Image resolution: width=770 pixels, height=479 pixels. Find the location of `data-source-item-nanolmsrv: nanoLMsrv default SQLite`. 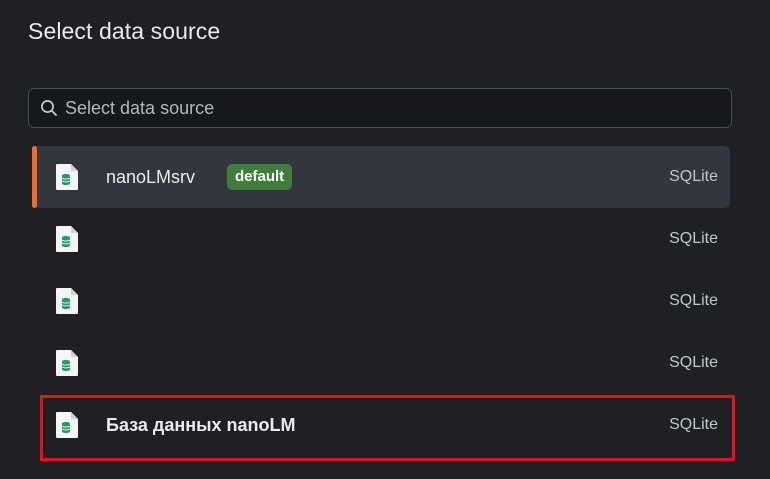

data-source-item-nanolmsrv: nanoLMsrv default SQLite is located at coordinates (381, 177).